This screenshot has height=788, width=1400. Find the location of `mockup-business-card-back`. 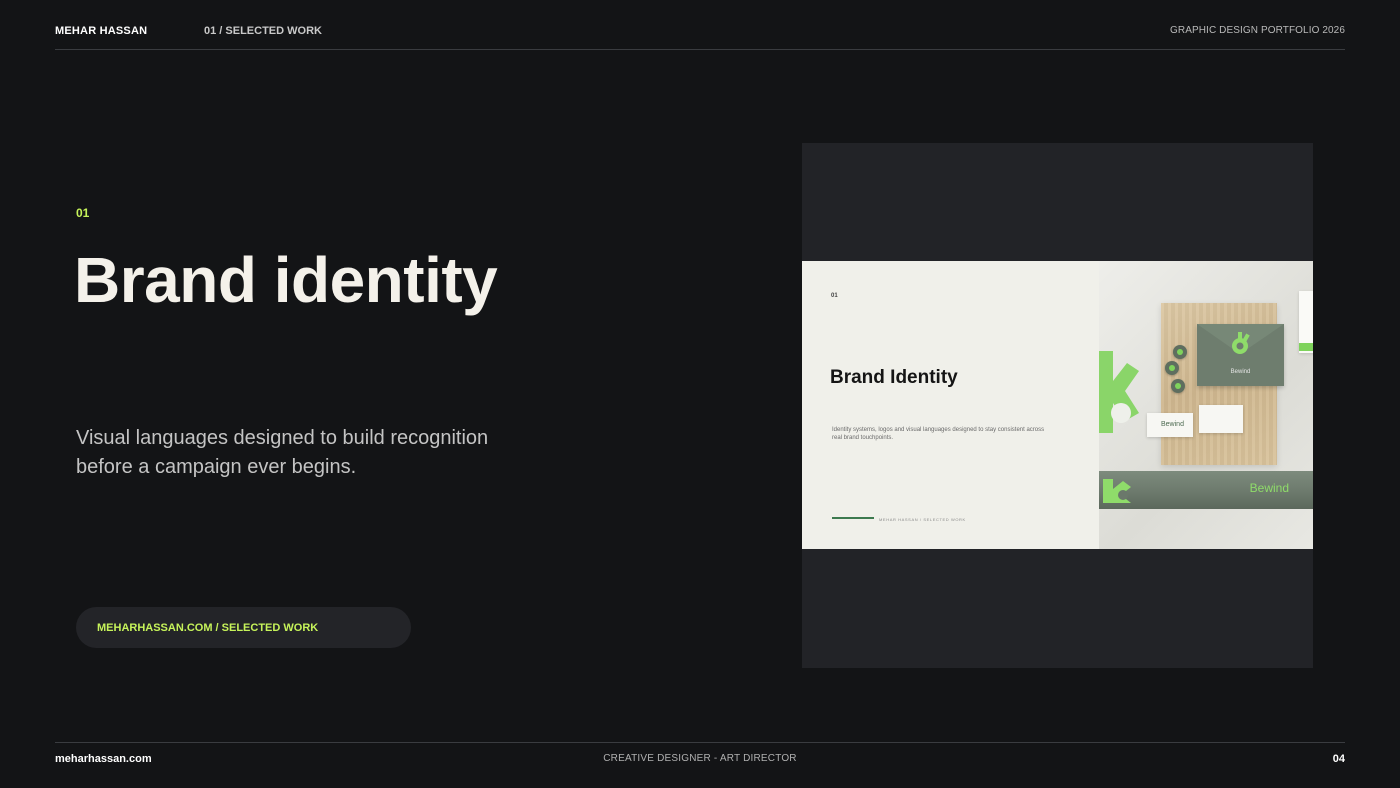

mockup-business-card-back is located at coordinates (1221, 419).